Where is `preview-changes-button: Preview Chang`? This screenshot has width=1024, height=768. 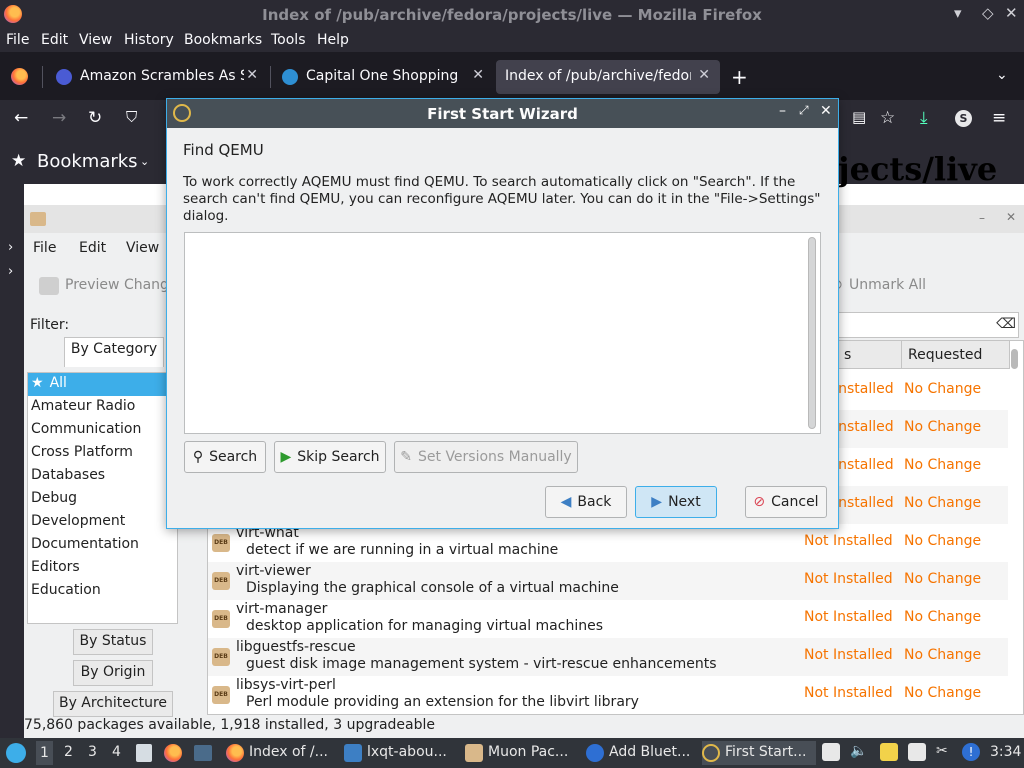 preview-changes-button: Preview Chang is located at coordinates (117, 285).